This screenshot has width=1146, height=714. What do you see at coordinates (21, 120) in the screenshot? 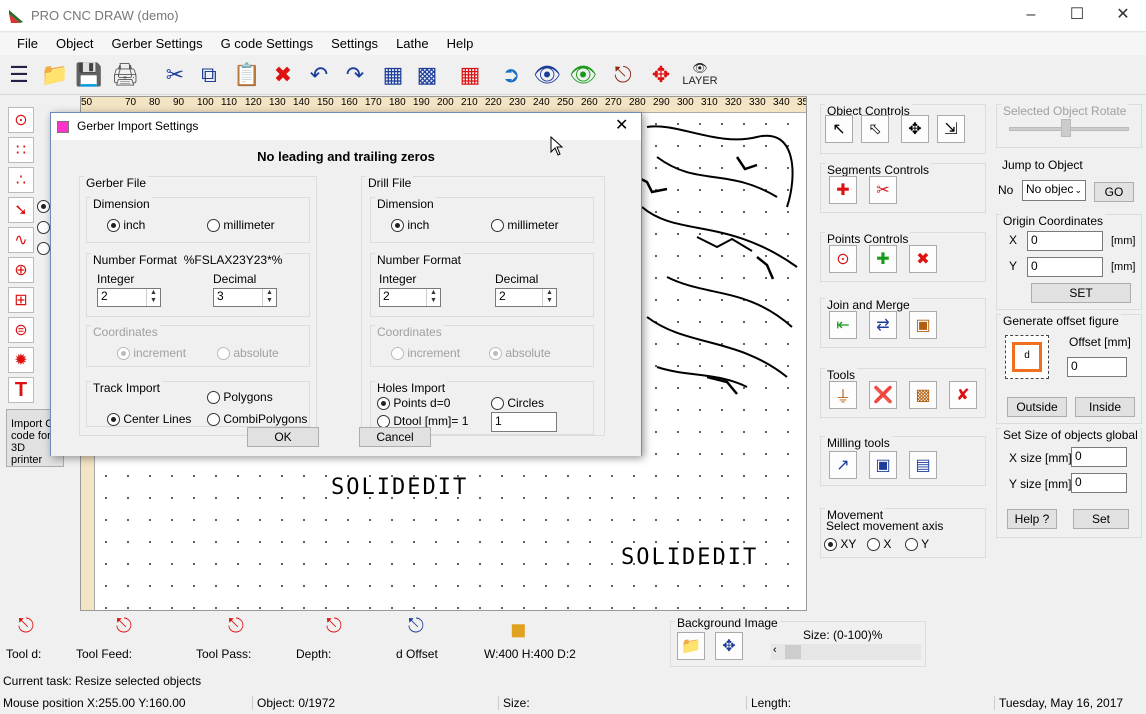
I see `add-point-icon: ⊙` at bounding box center [21, 120].